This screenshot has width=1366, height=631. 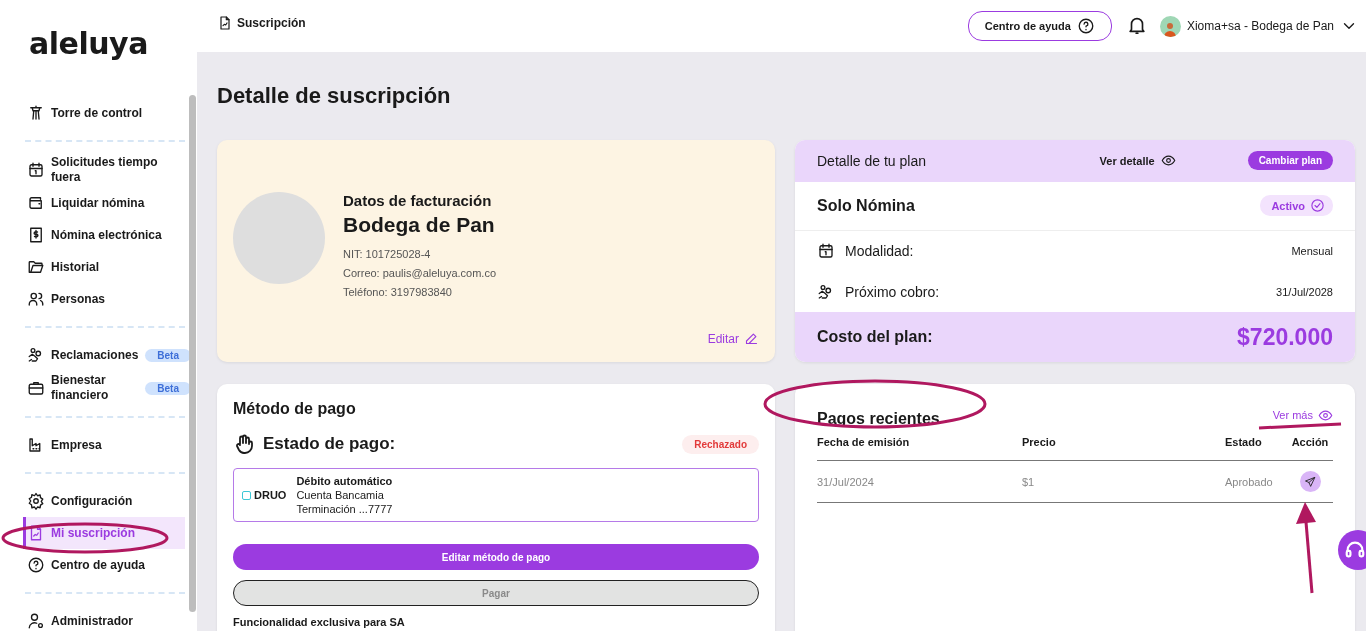 What do you see at coordinates (733, 338) in the screenshot?
I see `edit-link: Editar` at bounding box center [733, 338].